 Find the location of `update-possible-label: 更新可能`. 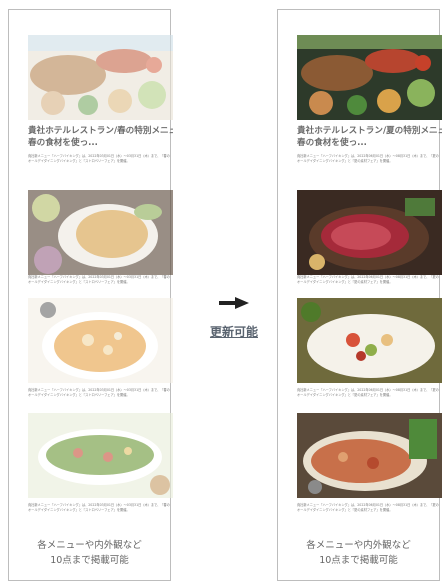

update-possible-label: 更新可能 is located at coordinates (233, 332).